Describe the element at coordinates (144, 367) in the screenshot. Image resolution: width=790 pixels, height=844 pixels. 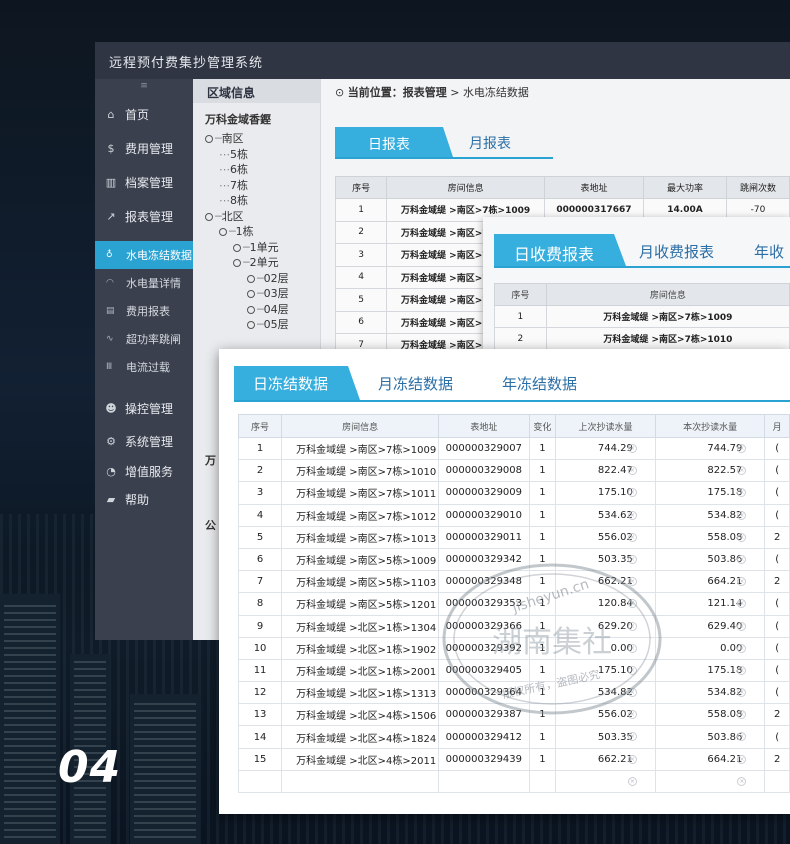
I see `sidebar-subitem-overcurrent: Ⅲ 电流过载` at that location.